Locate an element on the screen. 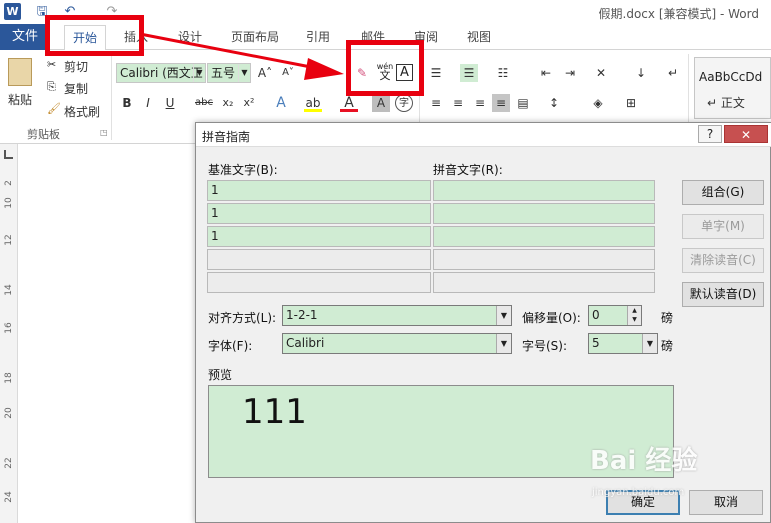  ruler-number: 10 is located at coordinates (9, 203).